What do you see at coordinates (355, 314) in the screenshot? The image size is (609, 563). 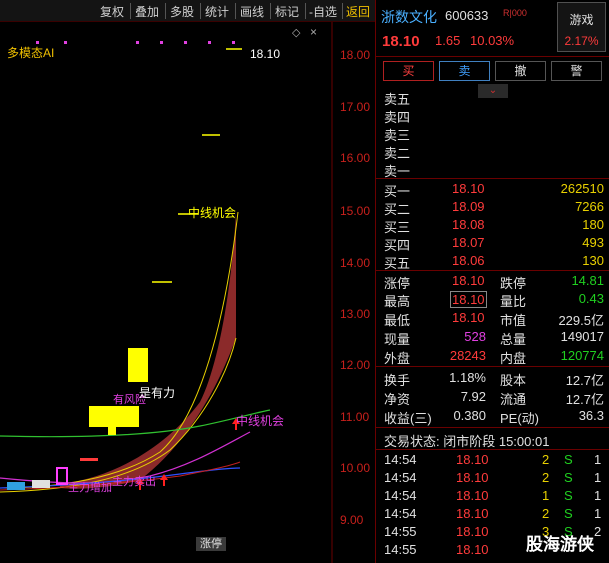 I see `axis-tick: 13.00` at bounding box center [355, 314].